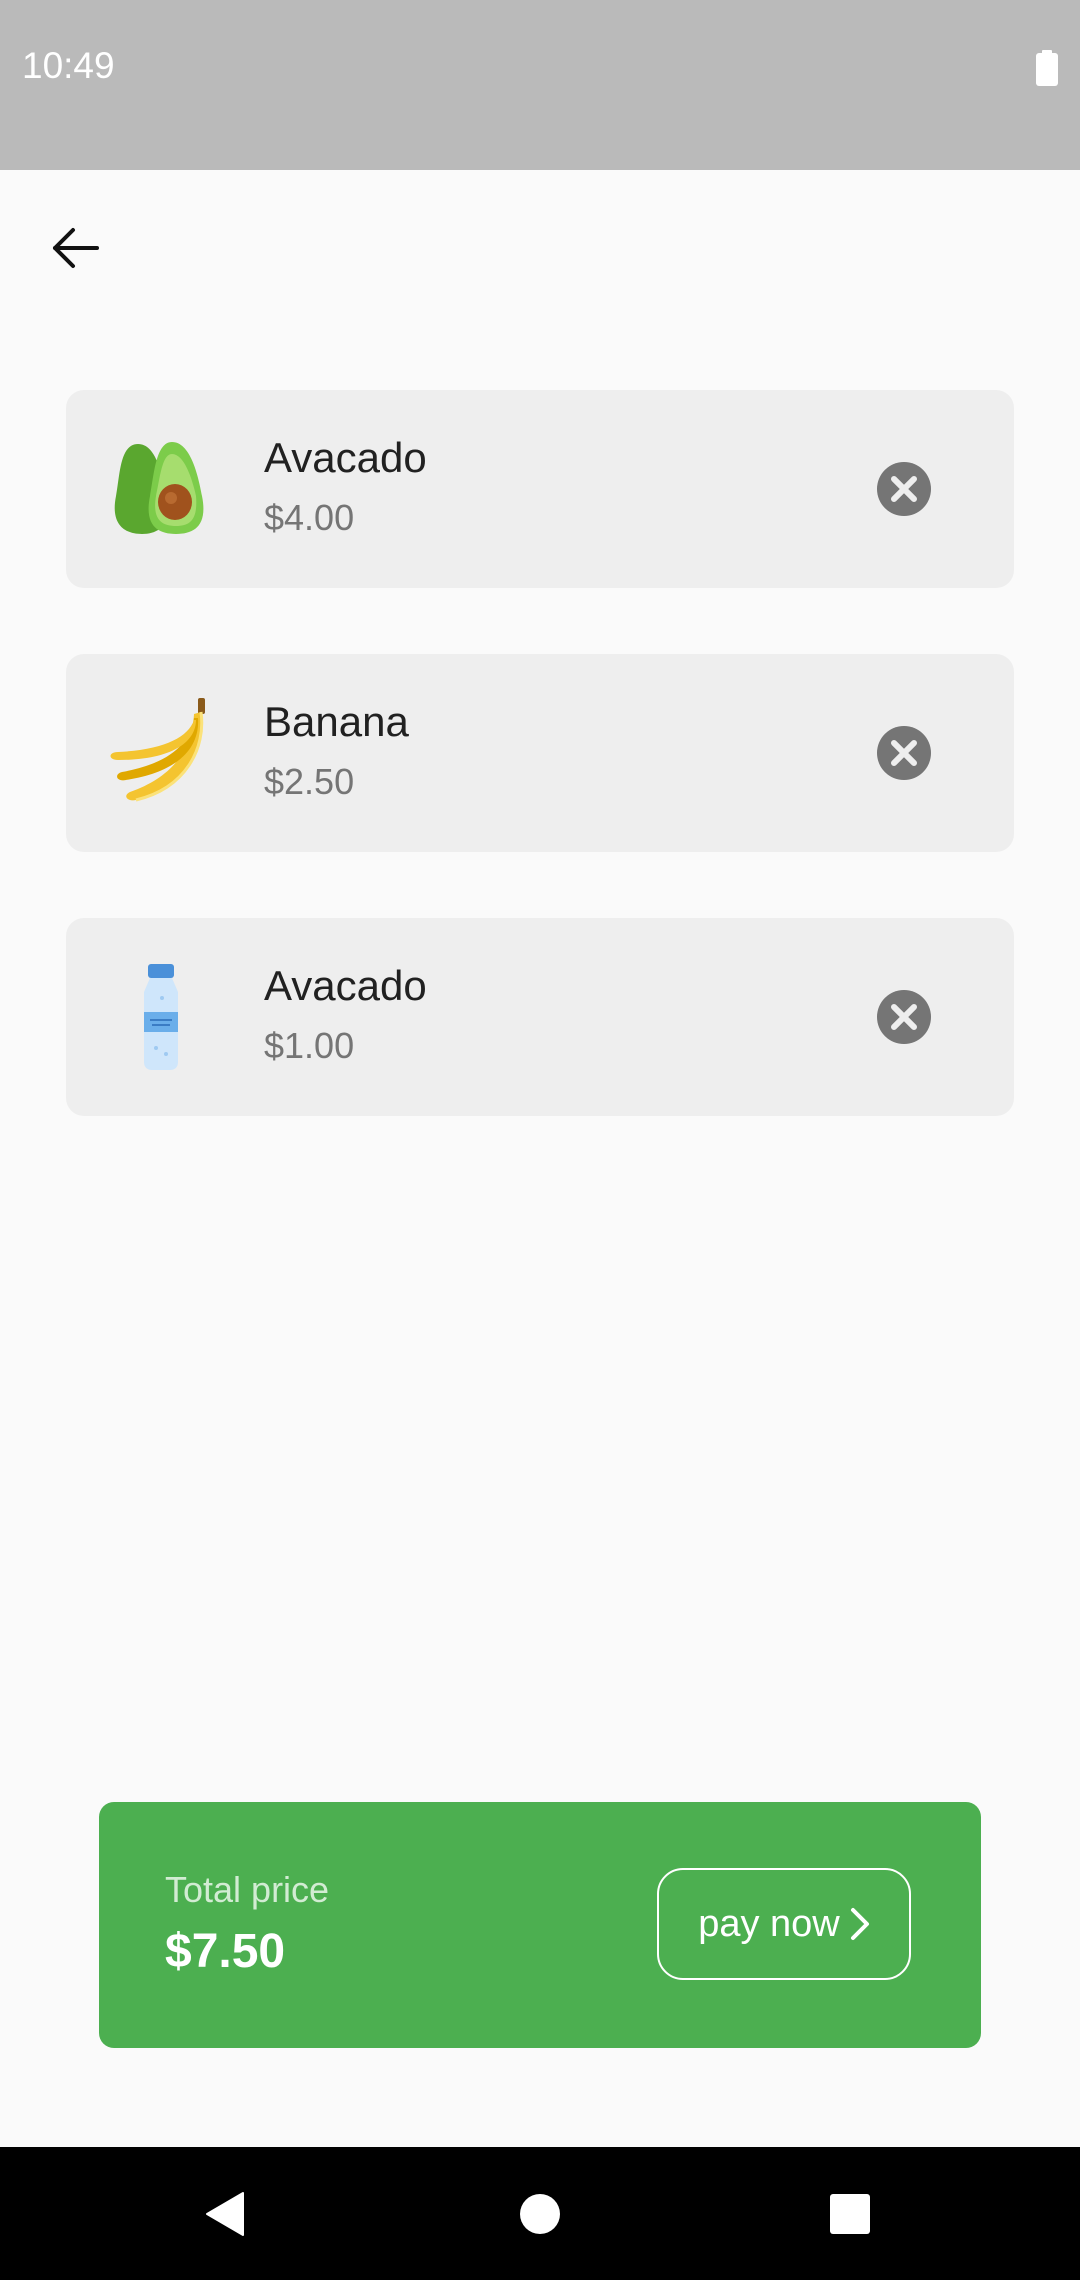 The height and width of the screenshot is (2280, 1080). Describe the element at coordinates (1047, 70) in the screenshot. I see `battery-icon` at that location.